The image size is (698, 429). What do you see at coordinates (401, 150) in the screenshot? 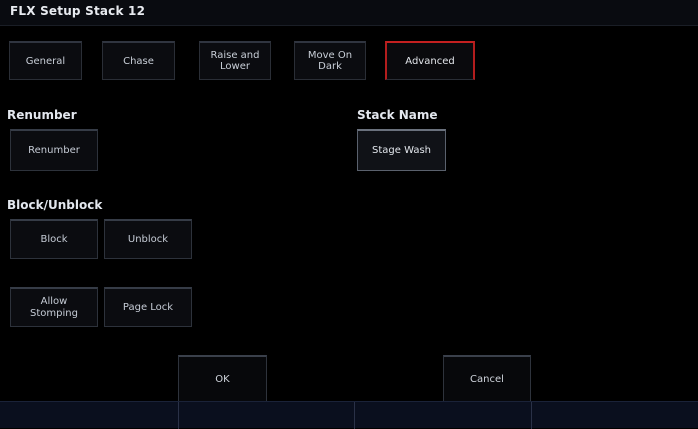
I see `stack-name-field: Stage Wash` at bounding box center [401, 150].